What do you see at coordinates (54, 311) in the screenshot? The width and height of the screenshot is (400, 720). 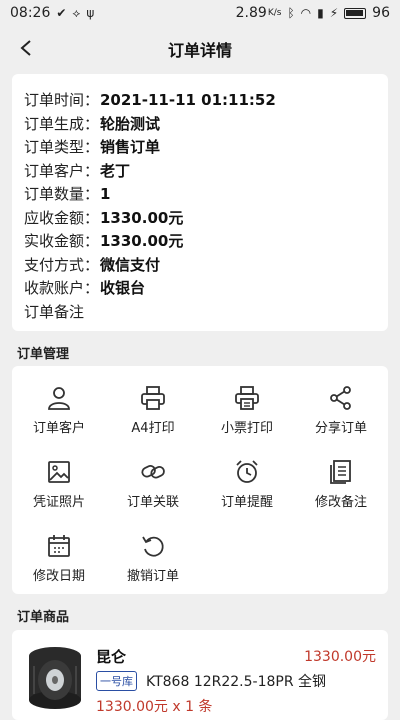 I see `info-row-remark: 订单备注` at bounding box center [54, 311].